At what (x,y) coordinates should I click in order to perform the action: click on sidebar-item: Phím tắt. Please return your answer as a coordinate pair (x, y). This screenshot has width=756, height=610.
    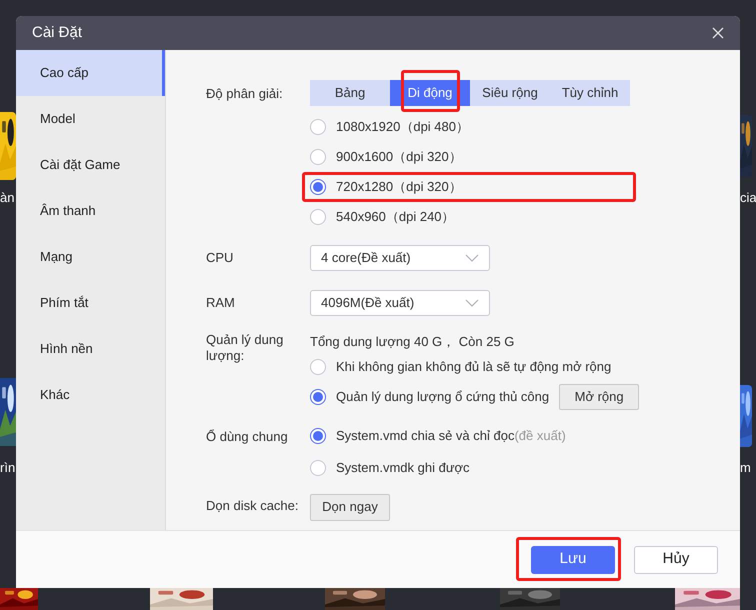
    Looking at the image, I should click on (90, 303).